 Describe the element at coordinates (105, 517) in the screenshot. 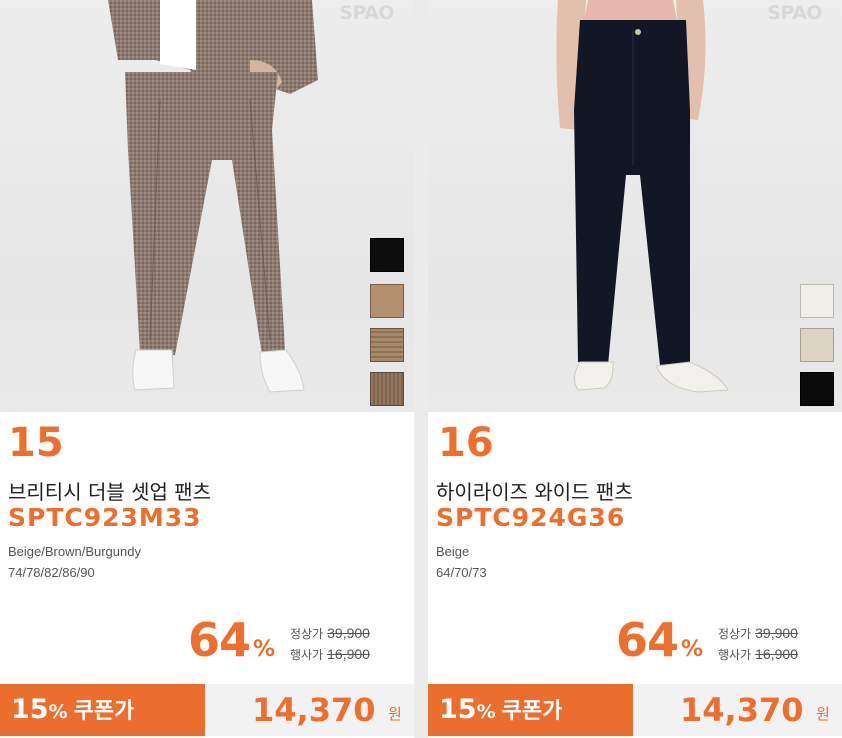

I see `product-code: SPTC923M33` at that location.